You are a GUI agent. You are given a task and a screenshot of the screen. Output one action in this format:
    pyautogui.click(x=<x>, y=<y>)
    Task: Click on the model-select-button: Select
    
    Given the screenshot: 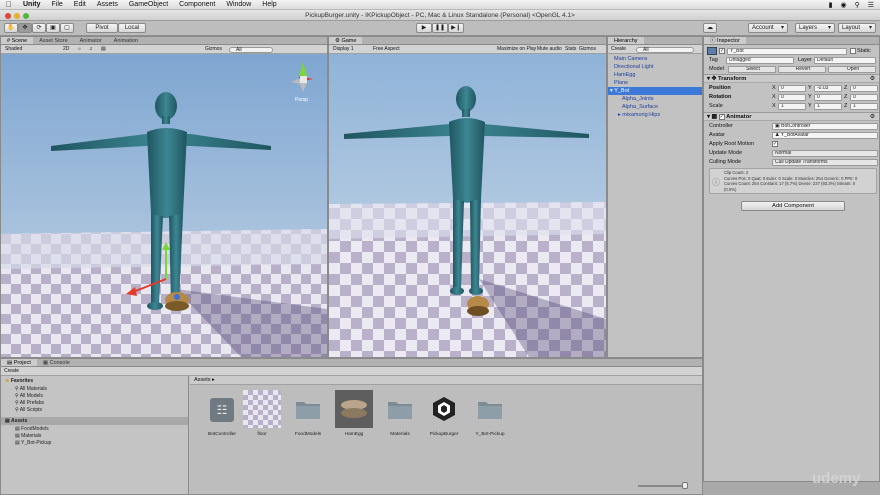 What is the action you would take?
    pyautogui.click(x=752, y=69)
    